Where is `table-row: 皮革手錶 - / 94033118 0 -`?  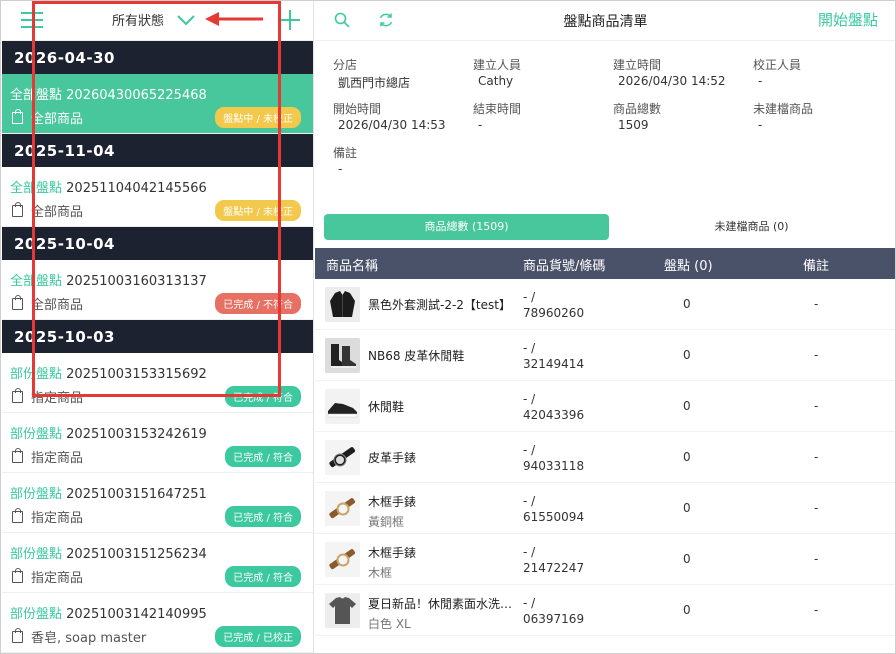
table-row: 皮革手錶 - / 94033118 0 - is located at coordinates (605, 457).